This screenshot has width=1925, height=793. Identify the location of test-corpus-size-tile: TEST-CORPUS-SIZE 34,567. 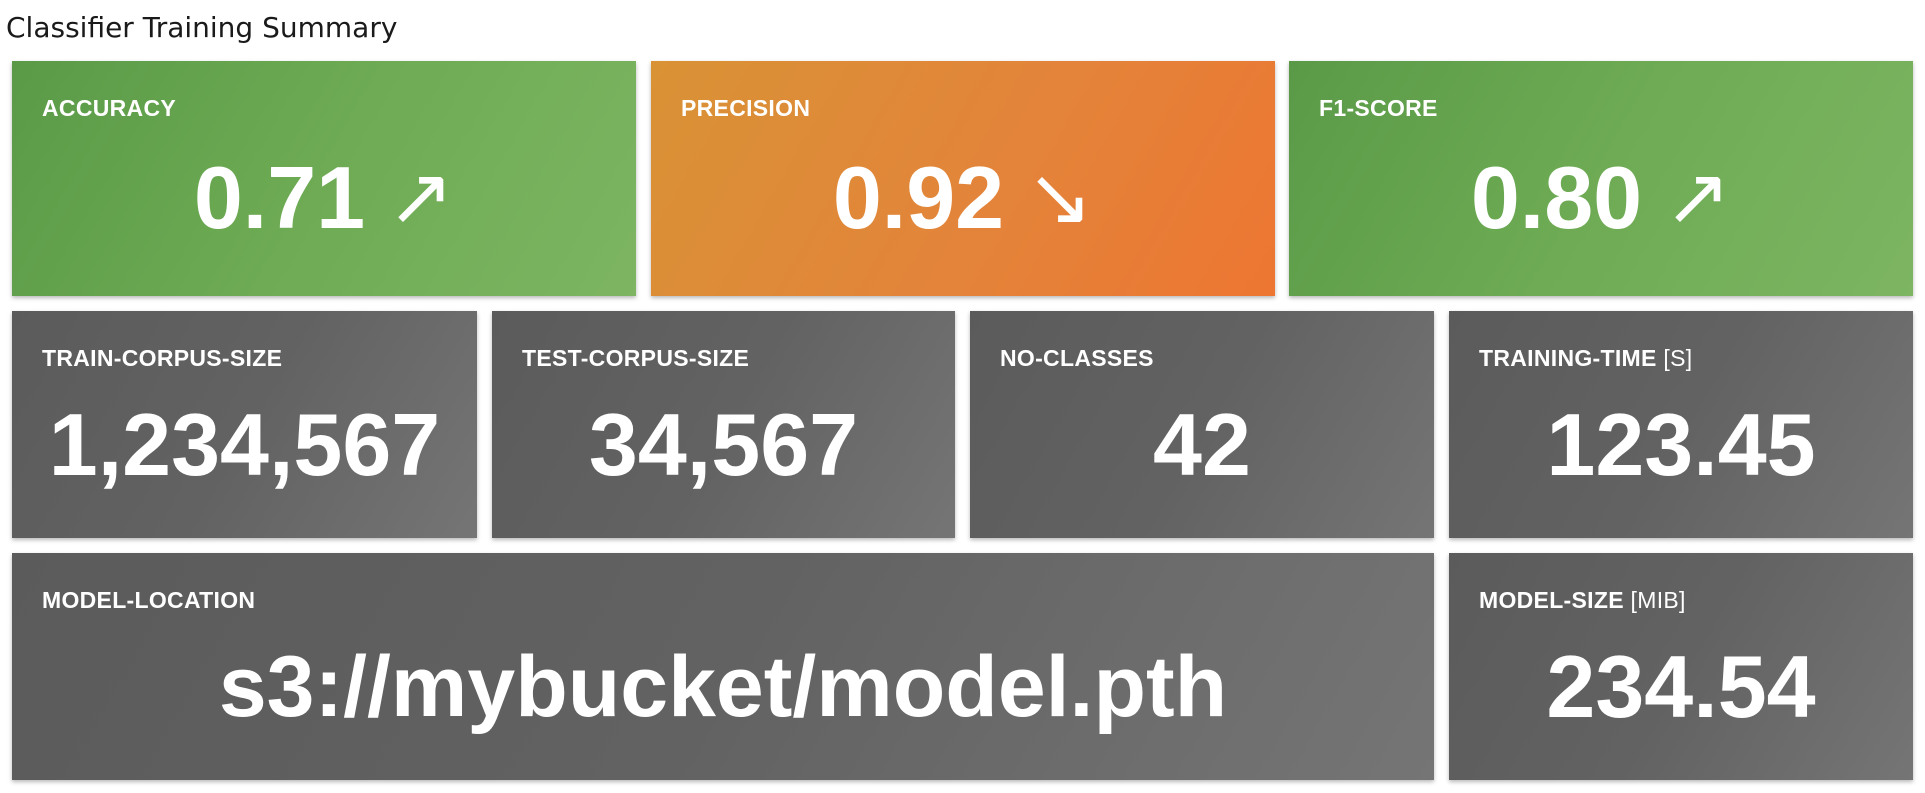
(723, 424).